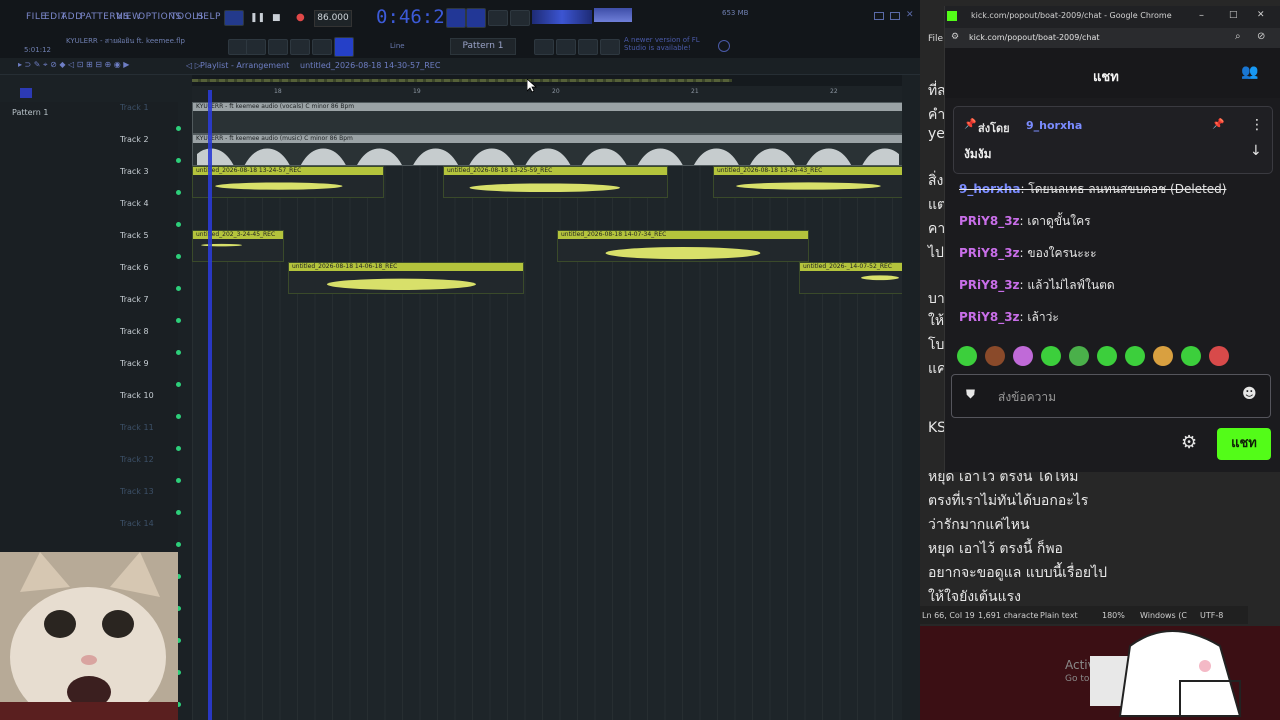 The height and width of the screenshot is (720, 1280). Describe the element at coordinates (137, 395) in the screenshot. I see `track-header-10: Track 10` at that location.